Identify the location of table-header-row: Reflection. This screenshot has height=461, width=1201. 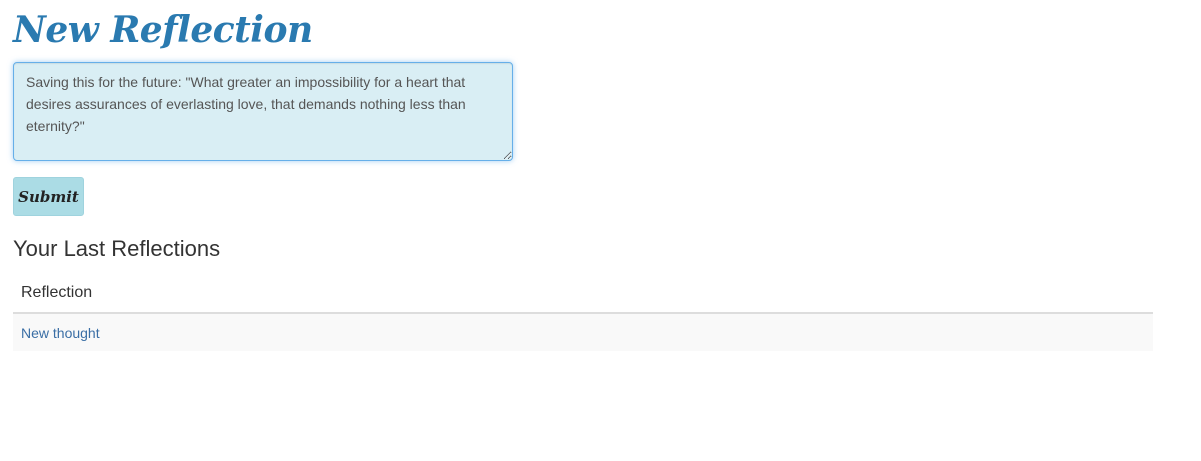
(583, 294).